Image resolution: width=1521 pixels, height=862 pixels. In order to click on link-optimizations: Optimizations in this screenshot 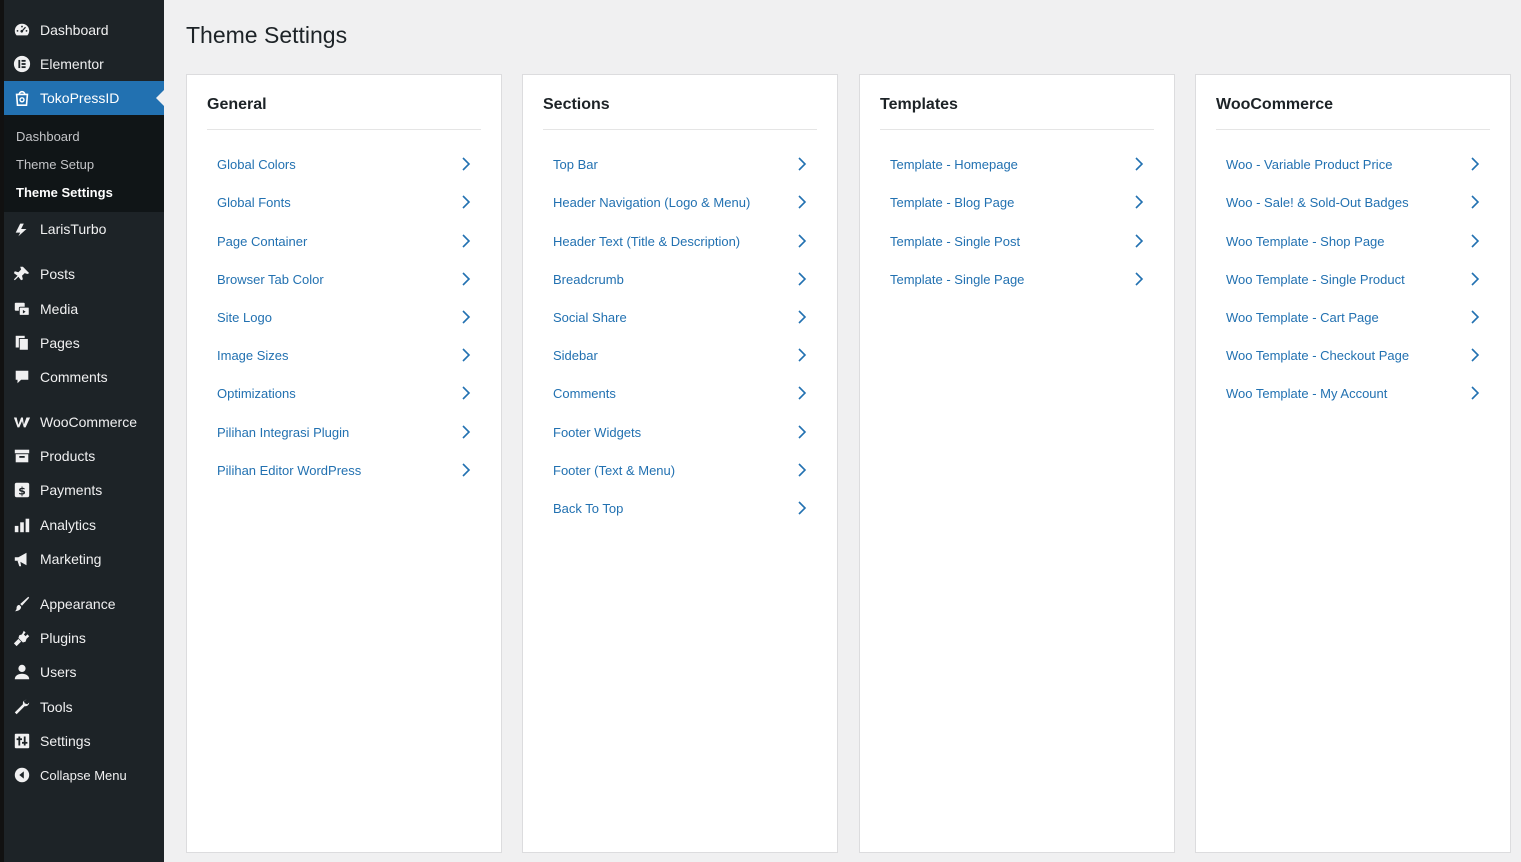, I will do `click(344, 393)`.